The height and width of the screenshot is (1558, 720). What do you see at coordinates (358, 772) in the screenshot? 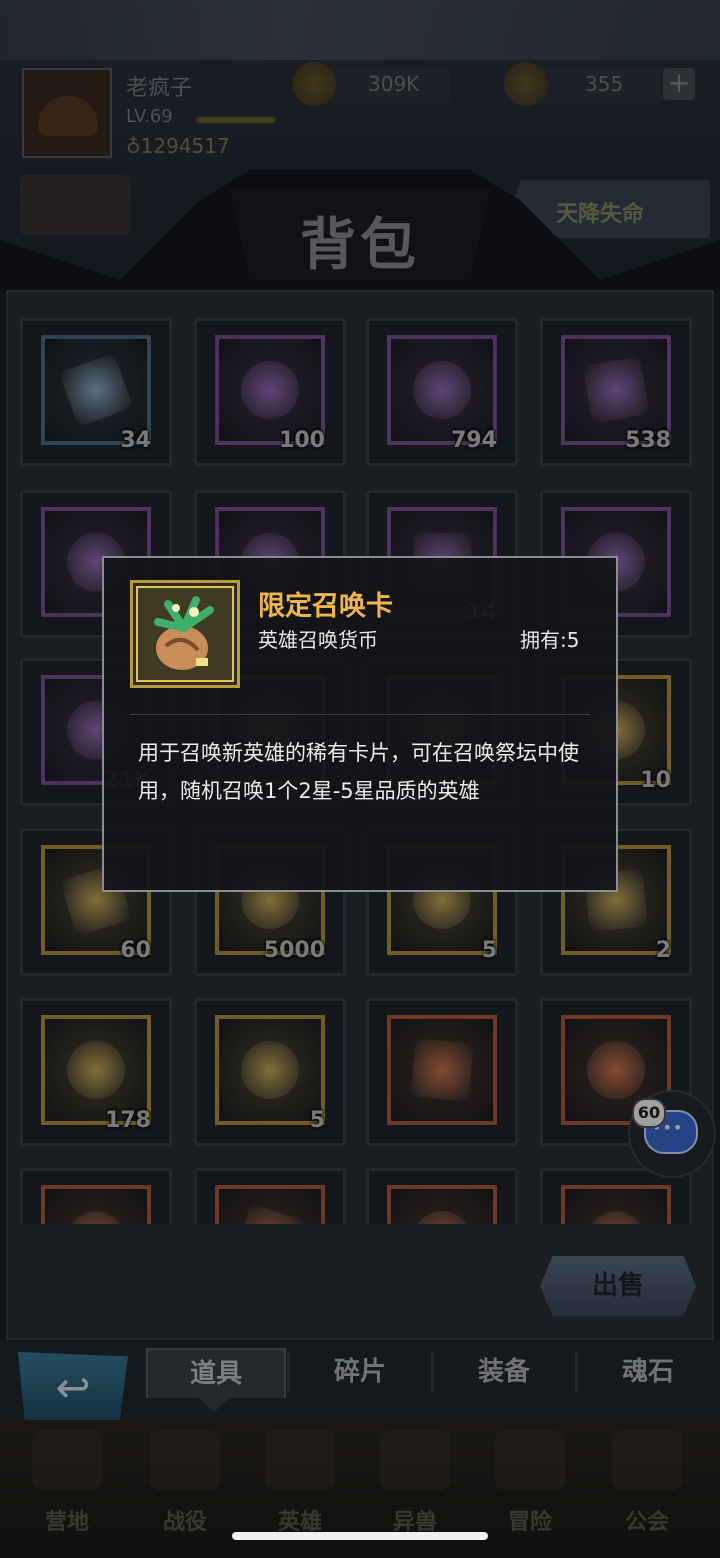
I see `tooltip-description: 用于召唤新英雄的稀有卡片，可在召唤祭坛中使用，随机召唤1个2星-5星品质的英雄` at bounding box center [358, 772].